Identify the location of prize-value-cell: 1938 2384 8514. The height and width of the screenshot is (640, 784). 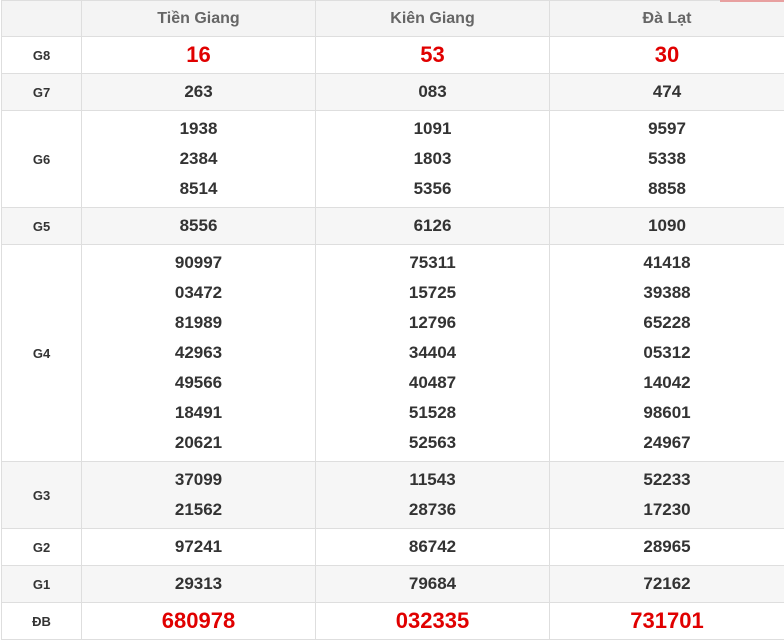
(198, 159).